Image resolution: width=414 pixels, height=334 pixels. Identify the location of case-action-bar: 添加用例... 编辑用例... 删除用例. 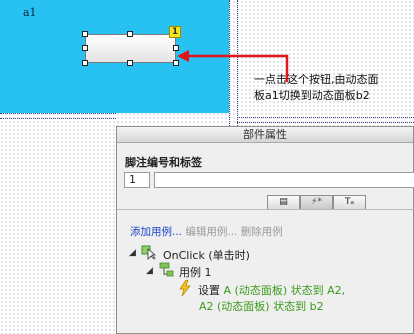
(206, 231).